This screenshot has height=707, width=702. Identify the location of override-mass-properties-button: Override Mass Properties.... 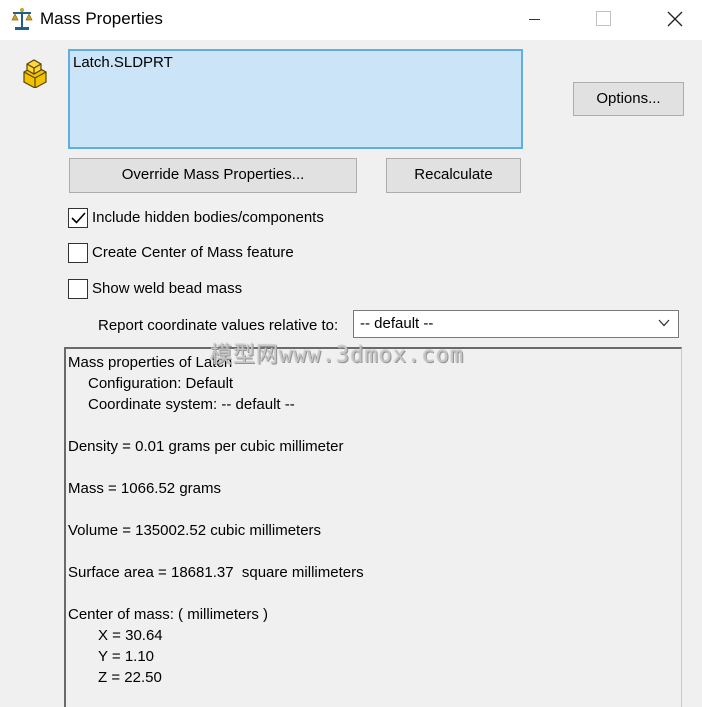
(213, 175).